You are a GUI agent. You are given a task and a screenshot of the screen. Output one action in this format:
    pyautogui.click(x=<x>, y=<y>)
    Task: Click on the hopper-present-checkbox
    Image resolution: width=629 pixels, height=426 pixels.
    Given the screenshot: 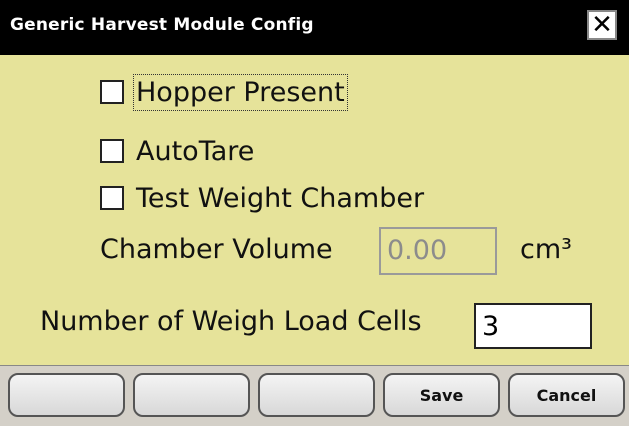 What is the action you would take?
    pyautogui.click(x=112, y=92)
    